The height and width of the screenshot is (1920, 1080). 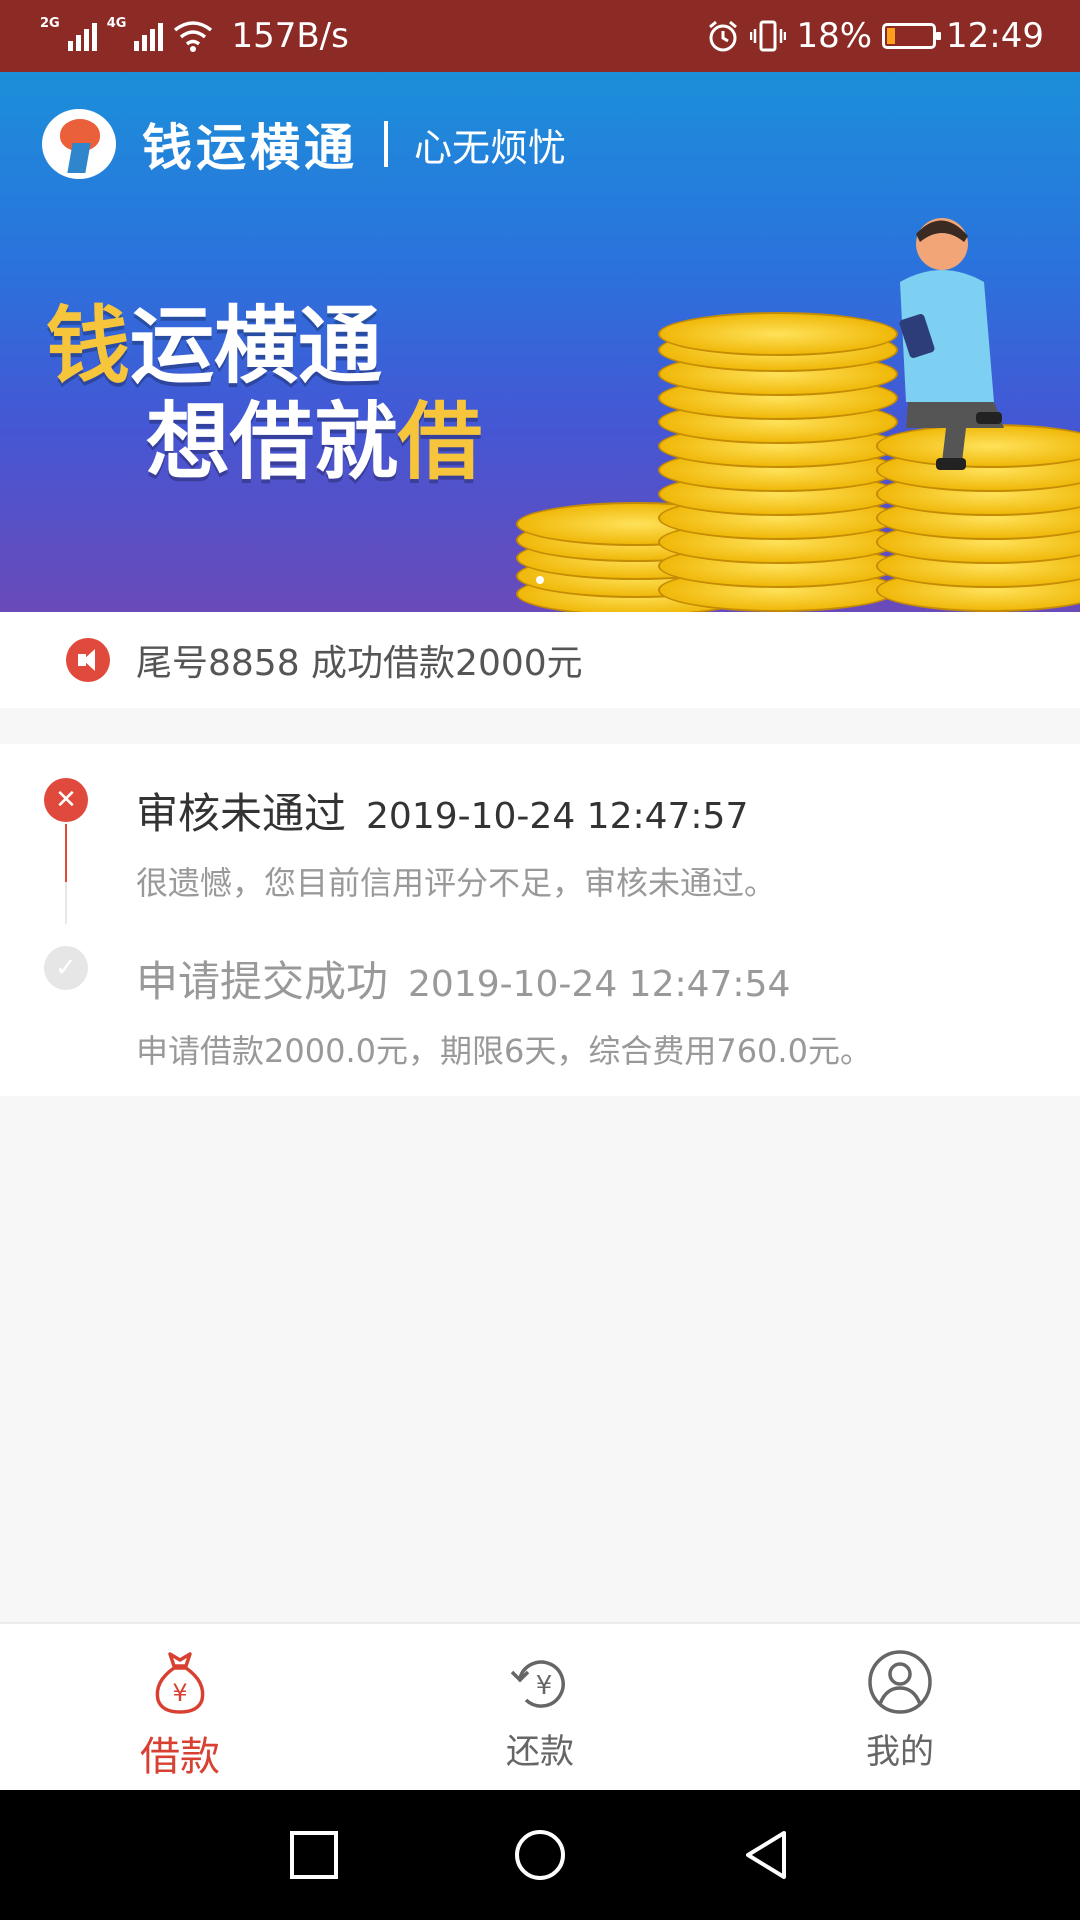 I want to click on tab-mine: 我的, so click(x=900, y=1707).